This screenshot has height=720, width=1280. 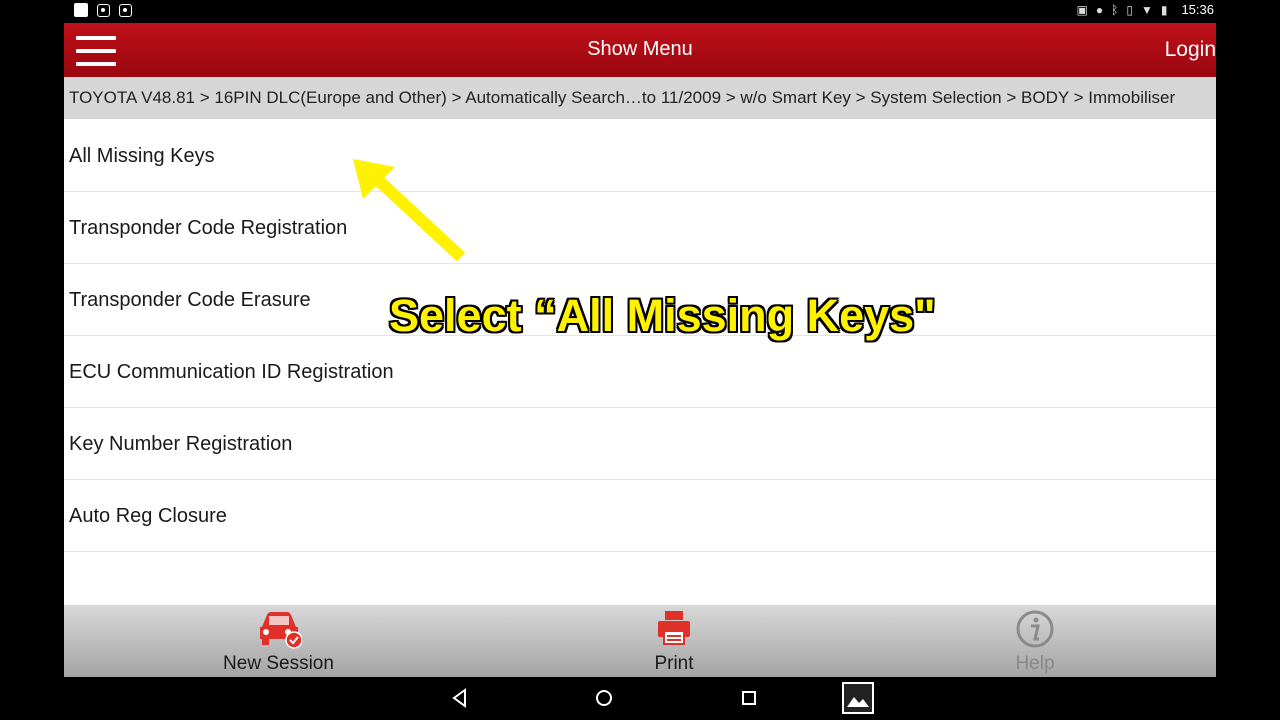 I want to click on top-bar: Show Menu Login, so click(x=640, y=50).